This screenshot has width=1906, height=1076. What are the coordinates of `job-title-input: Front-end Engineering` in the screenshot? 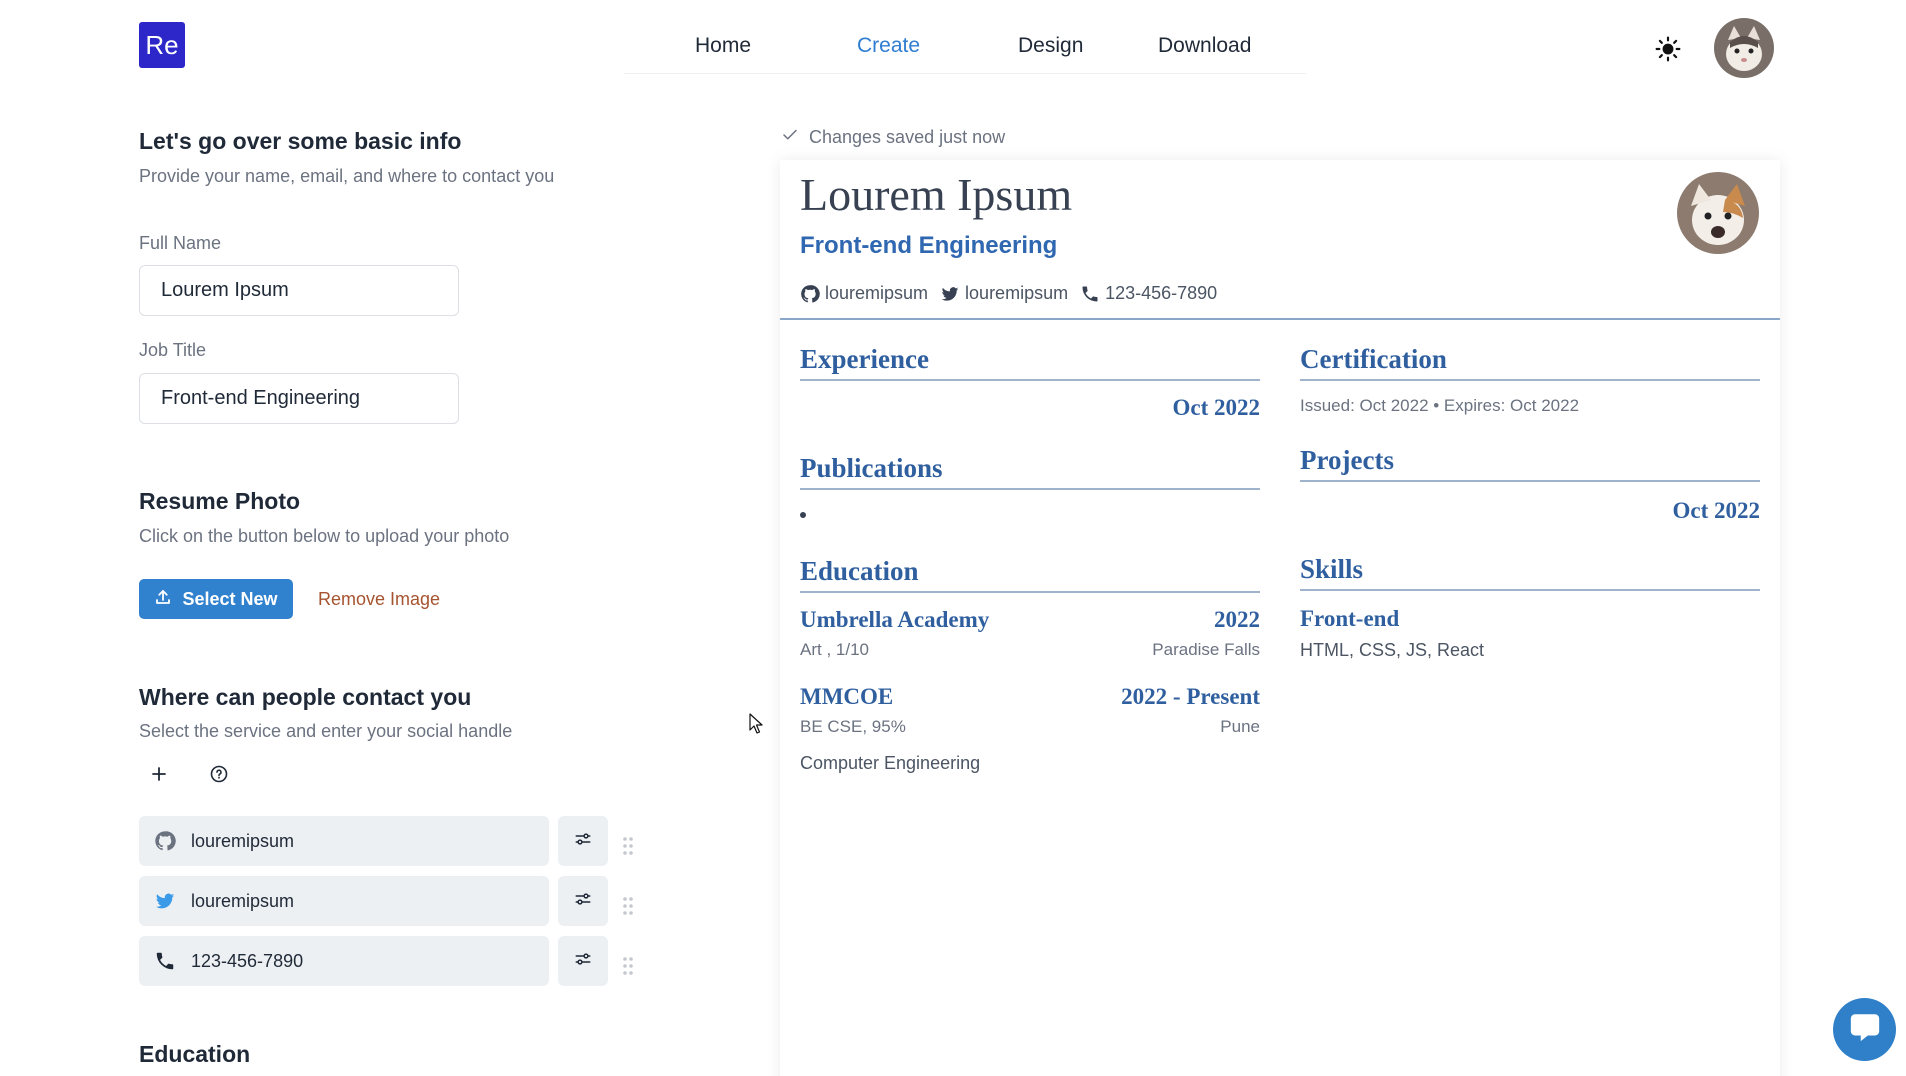 It's located at (299, 398).